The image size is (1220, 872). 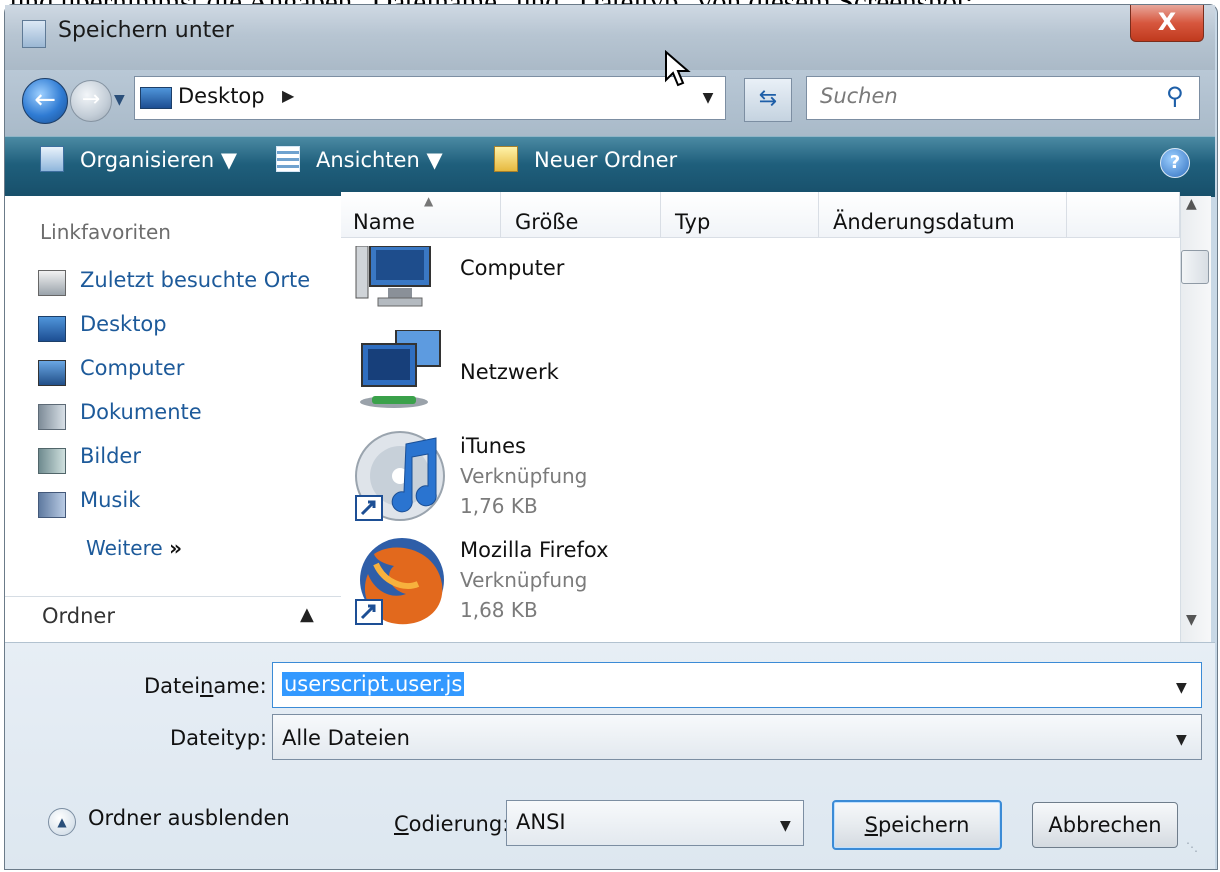 I want to click on sort-ascending-icon: ▲, so click(x=429, y=201).